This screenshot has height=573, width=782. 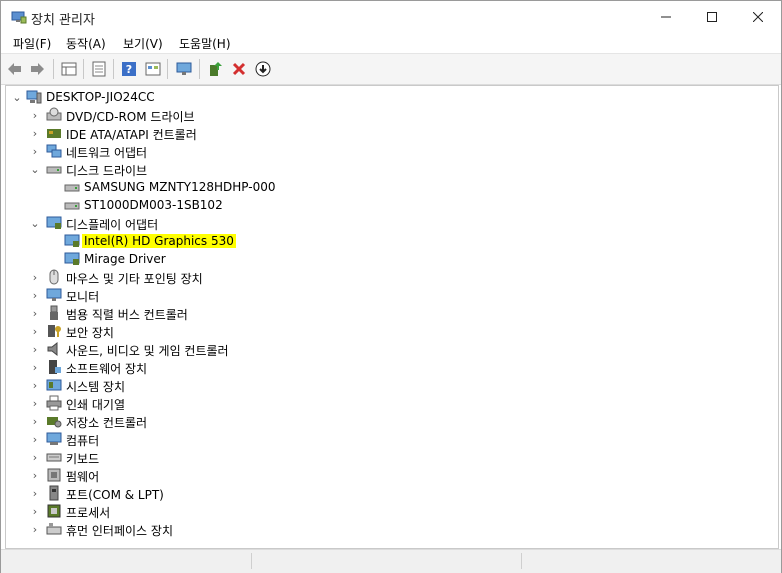 I want to click on view-button, so click(x=153, y=69).